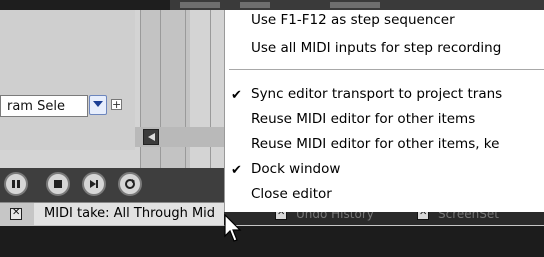 The height and width of the screenshot is (257, 544). I want to click on chevron-down-icon, so click(98, 105).